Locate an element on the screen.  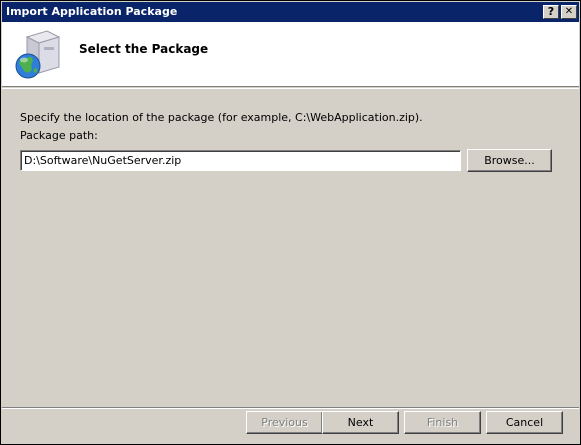
finish-button: Finish is located at coordinates (442, 422).